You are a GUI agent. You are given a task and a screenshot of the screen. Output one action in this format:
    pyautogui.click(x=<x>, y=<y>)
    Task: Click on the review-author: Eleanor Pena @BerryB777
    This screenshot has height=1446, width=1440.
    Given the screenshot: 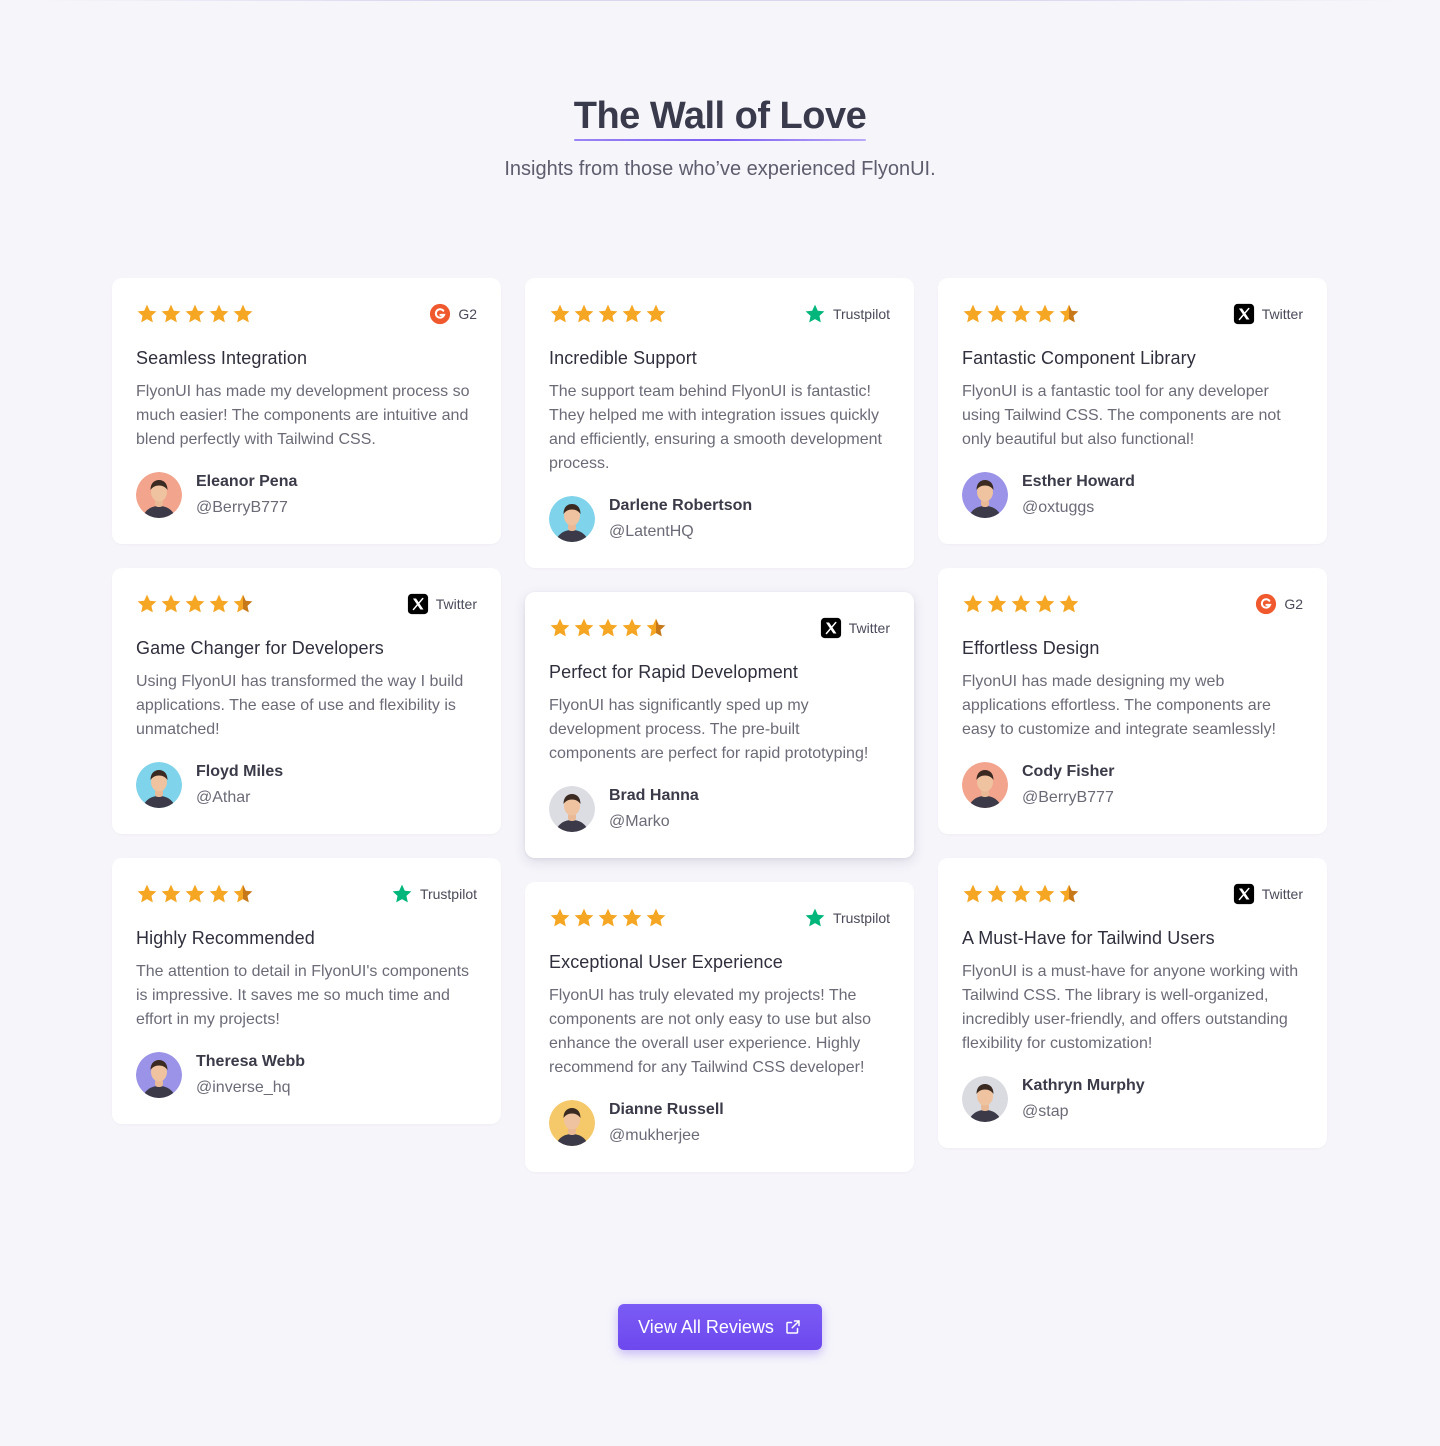 What is the action you would take?
    pyautogui.click(x=306, y=495)
    